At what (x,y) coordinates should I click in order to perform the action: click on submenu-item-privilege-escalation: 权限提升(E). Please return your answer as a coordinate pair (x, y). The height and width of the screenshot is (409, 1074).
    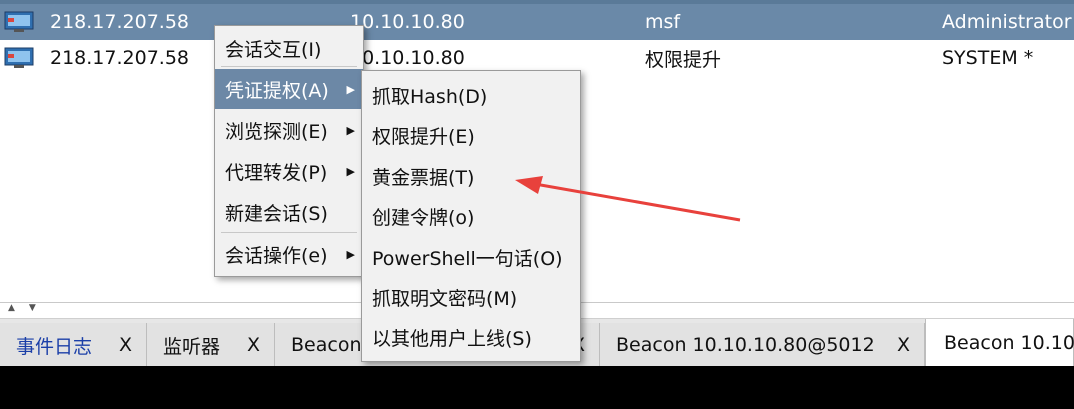
    Looking at the image, I should click on (471, 135).